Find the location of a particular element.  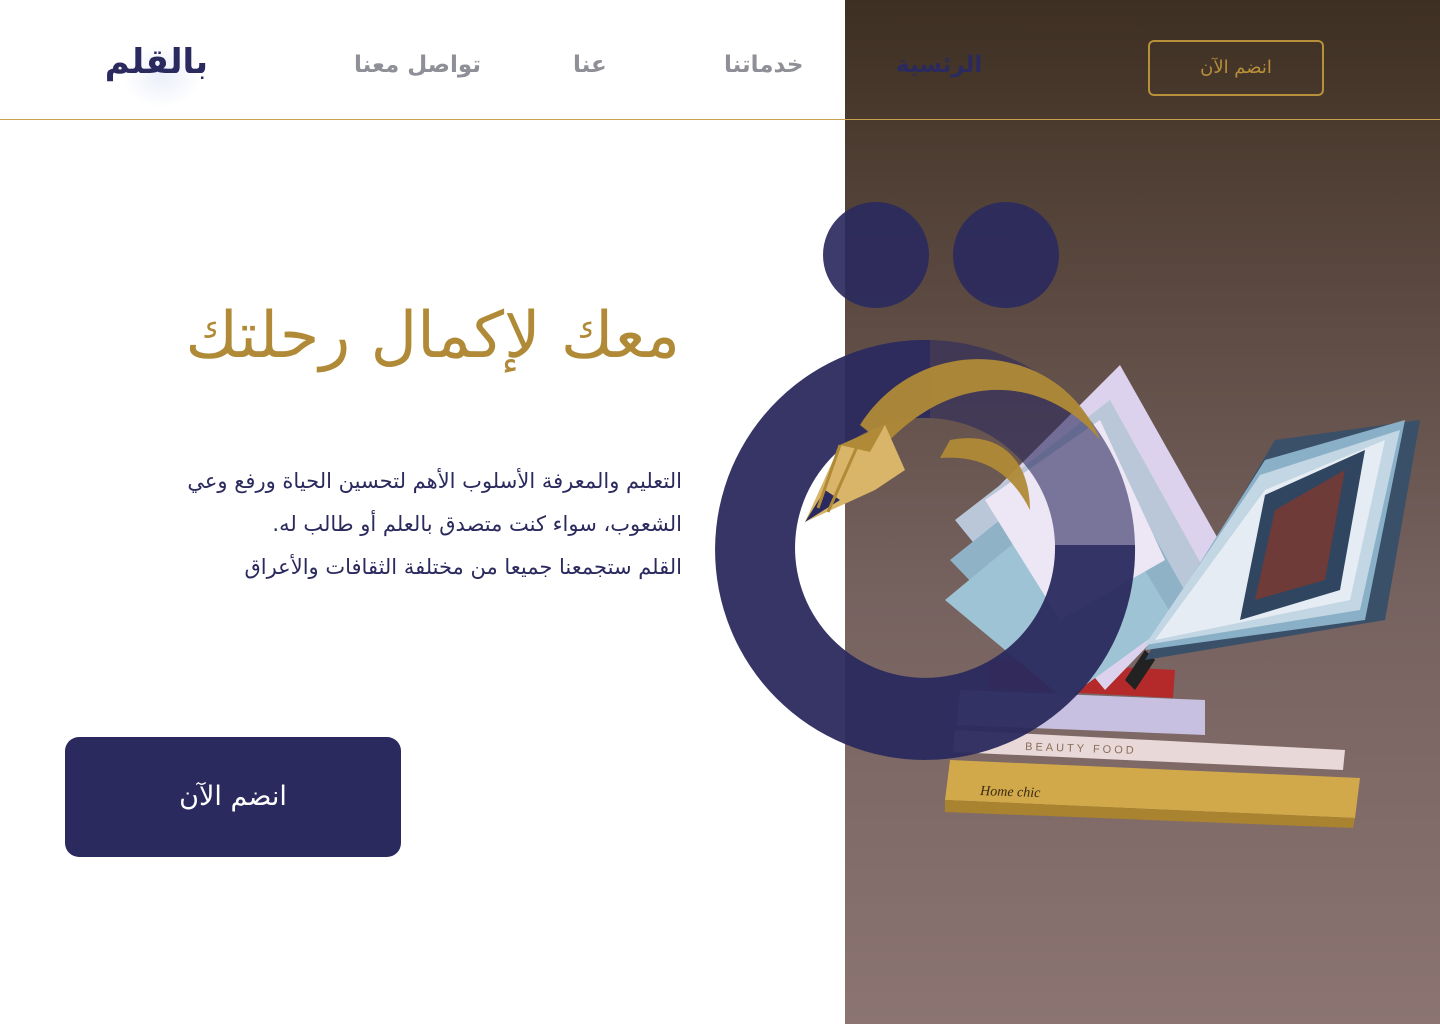

nav-about: عنا is located at coordinates (590, 65).